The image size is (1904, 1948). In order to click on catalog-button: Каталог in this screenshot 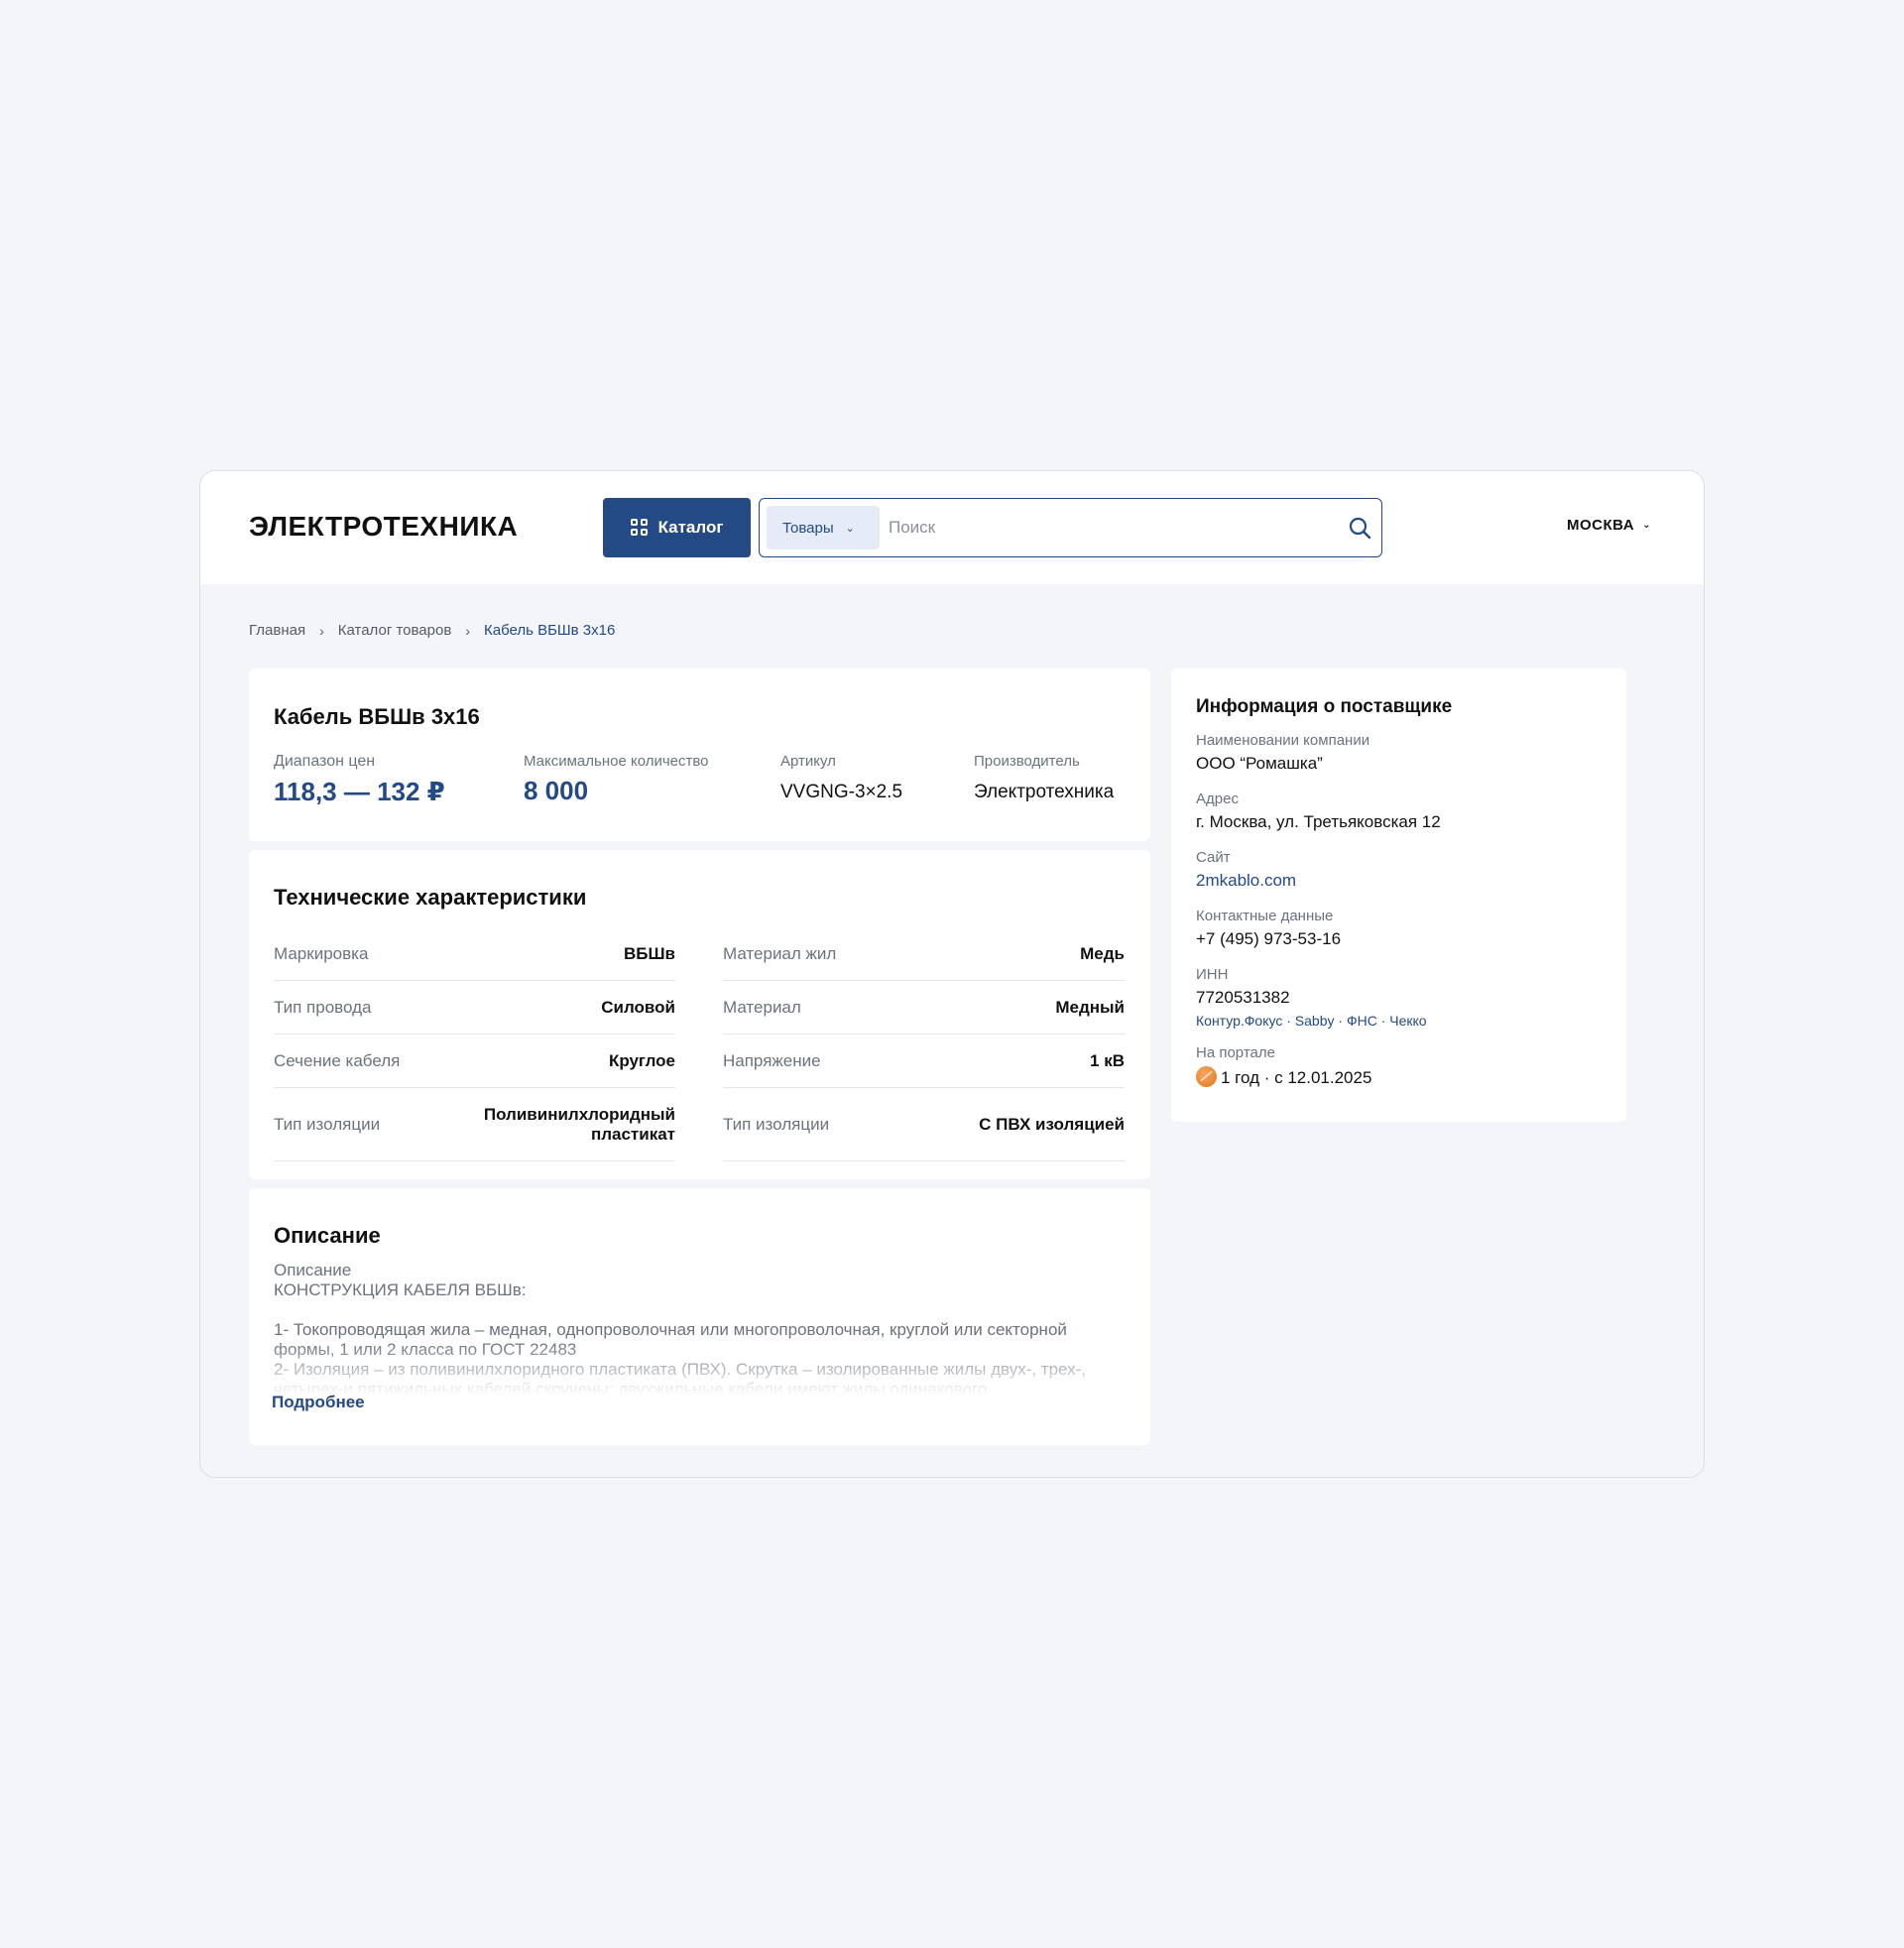, I will do `click(677, 527)`.